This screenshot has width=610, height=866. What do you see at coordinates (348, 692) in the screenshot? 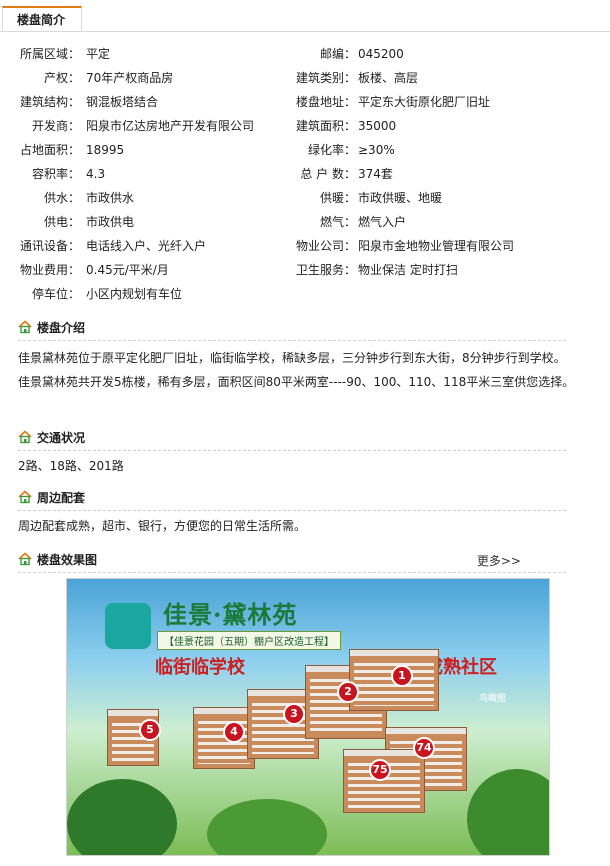
I see `building-marker-2: 2` at bounding box center [348, 692].